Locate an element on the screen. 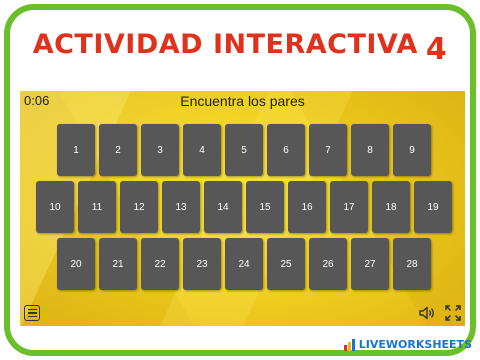 This screenshot has height=360, width=480. card-10: 10 is located at coordinates (55, 207).